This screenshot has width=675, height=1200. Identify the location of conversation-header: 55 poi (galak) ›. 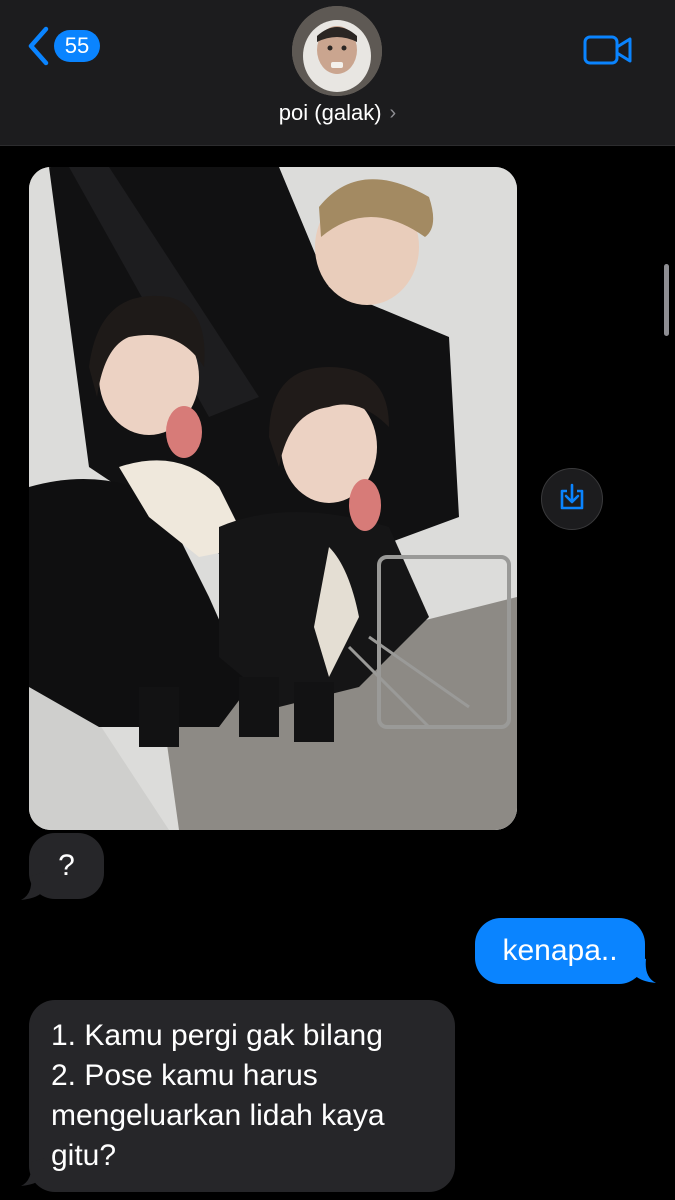
(337, 73).